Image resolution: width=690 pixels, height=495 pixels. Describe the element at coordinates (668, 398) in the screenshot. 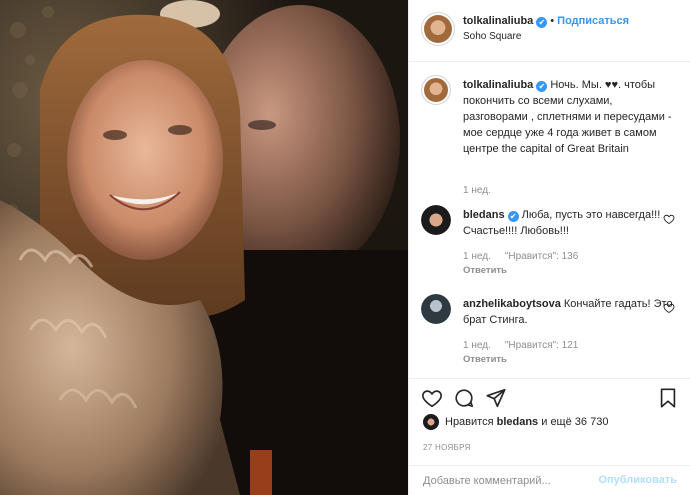

I see `bookmark-icon` at that location.